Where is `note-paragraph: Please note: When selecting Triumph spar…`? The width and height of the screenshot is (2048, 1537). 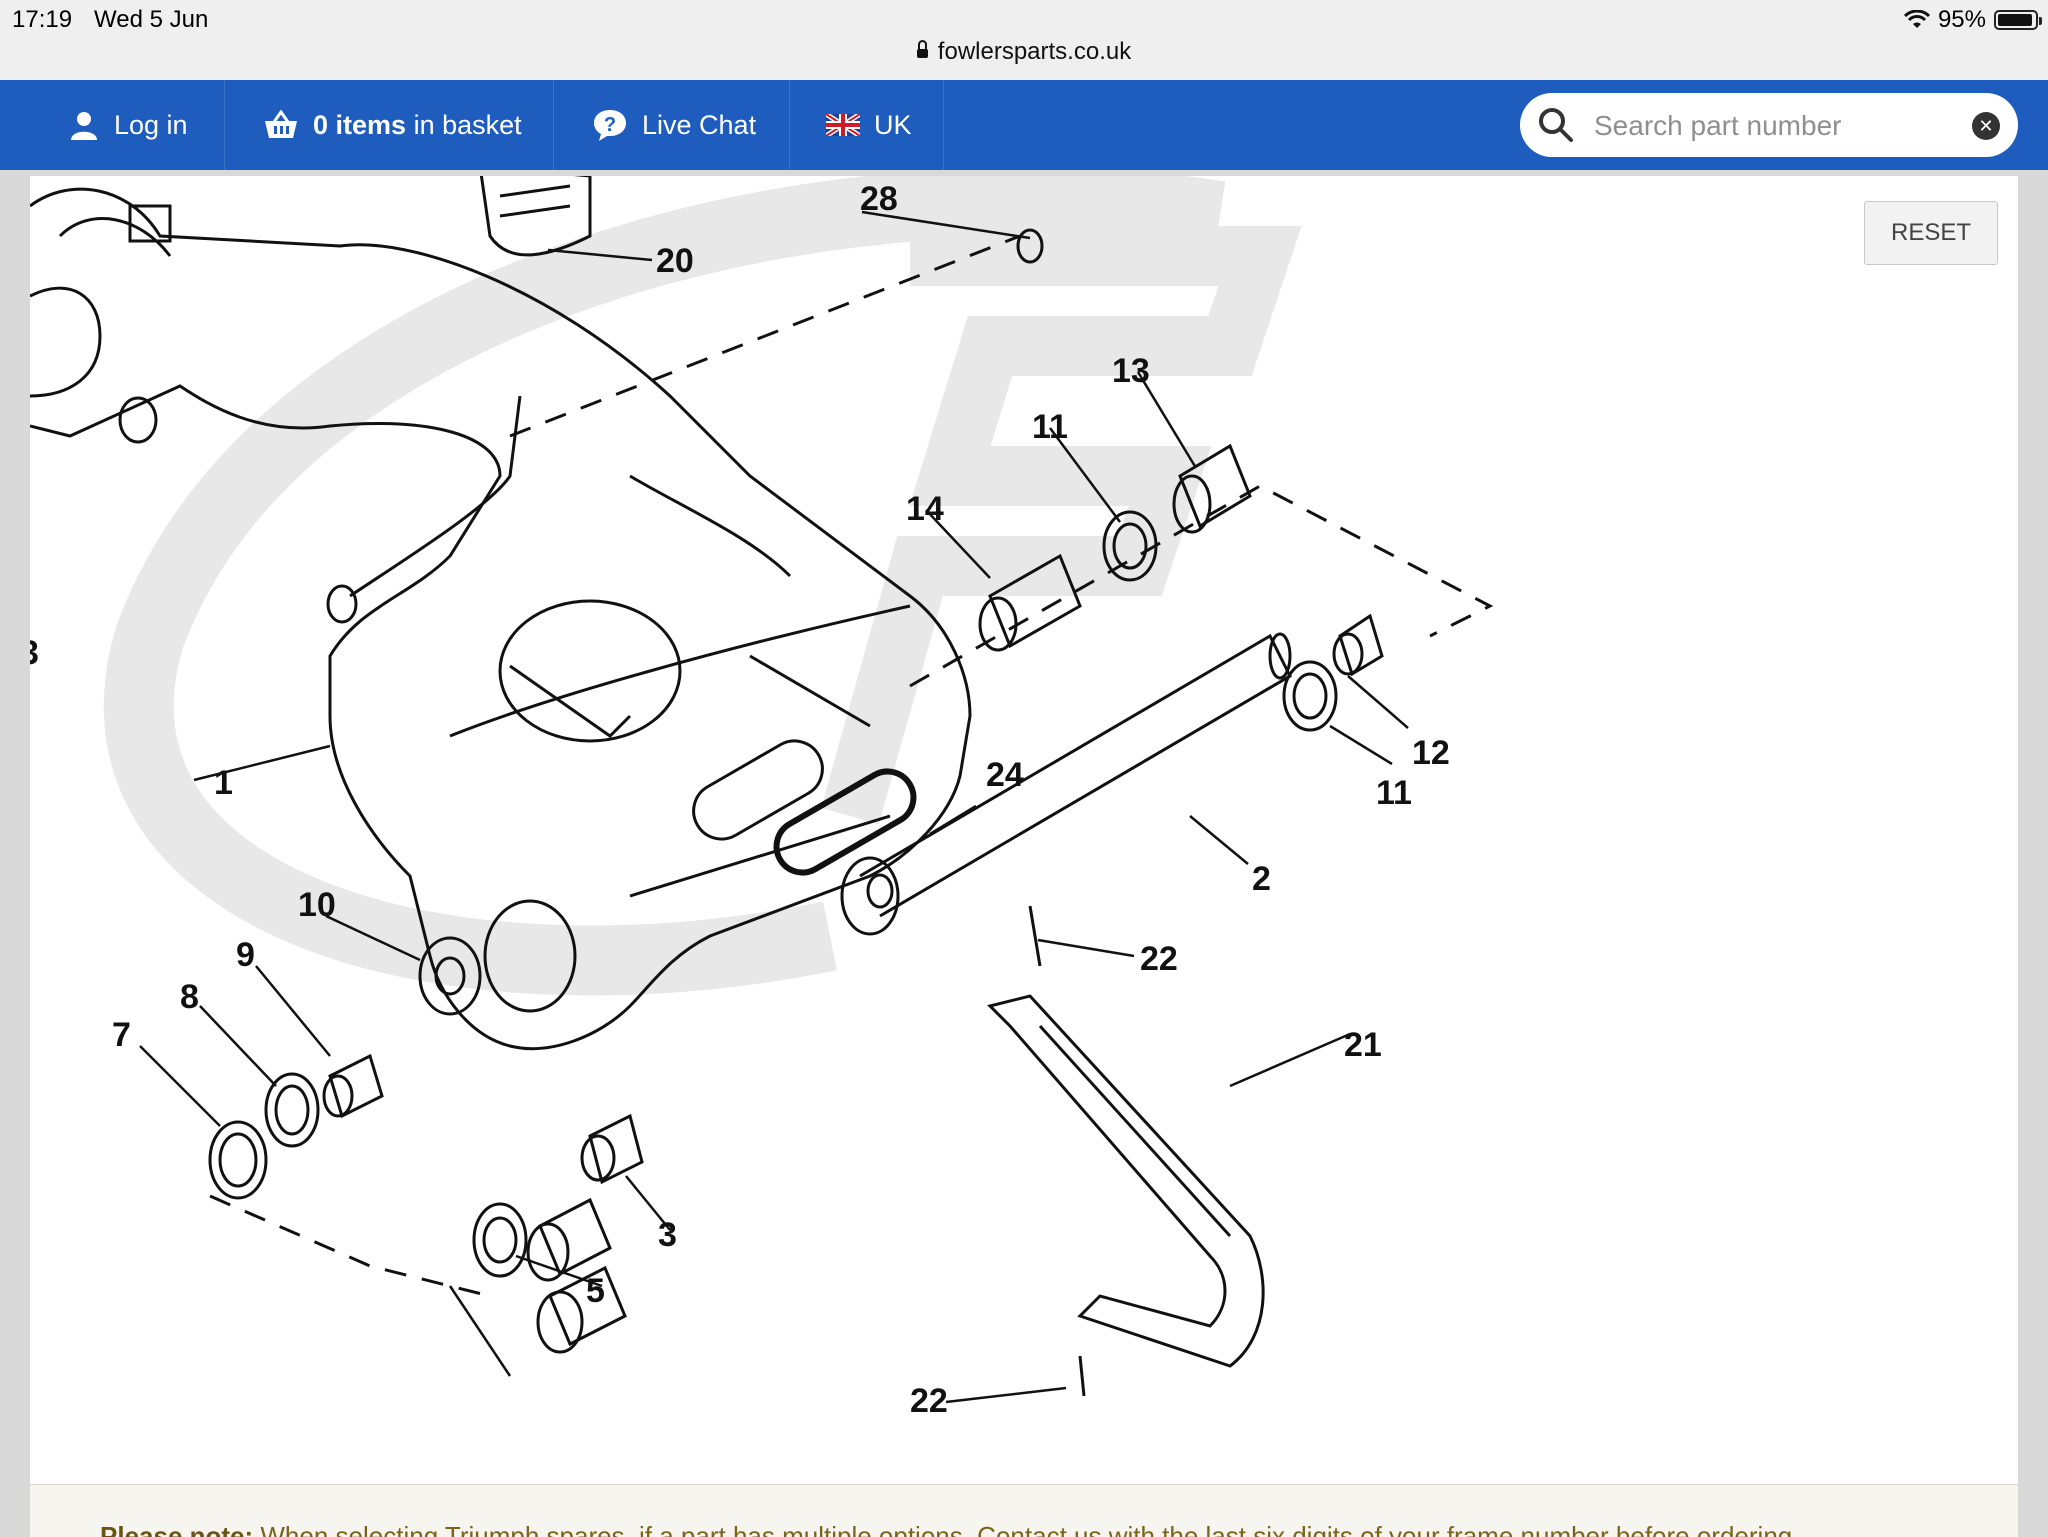
note-paragraph: Please note: When selecting Triumph spar… is located at coordinates (949, 1529).